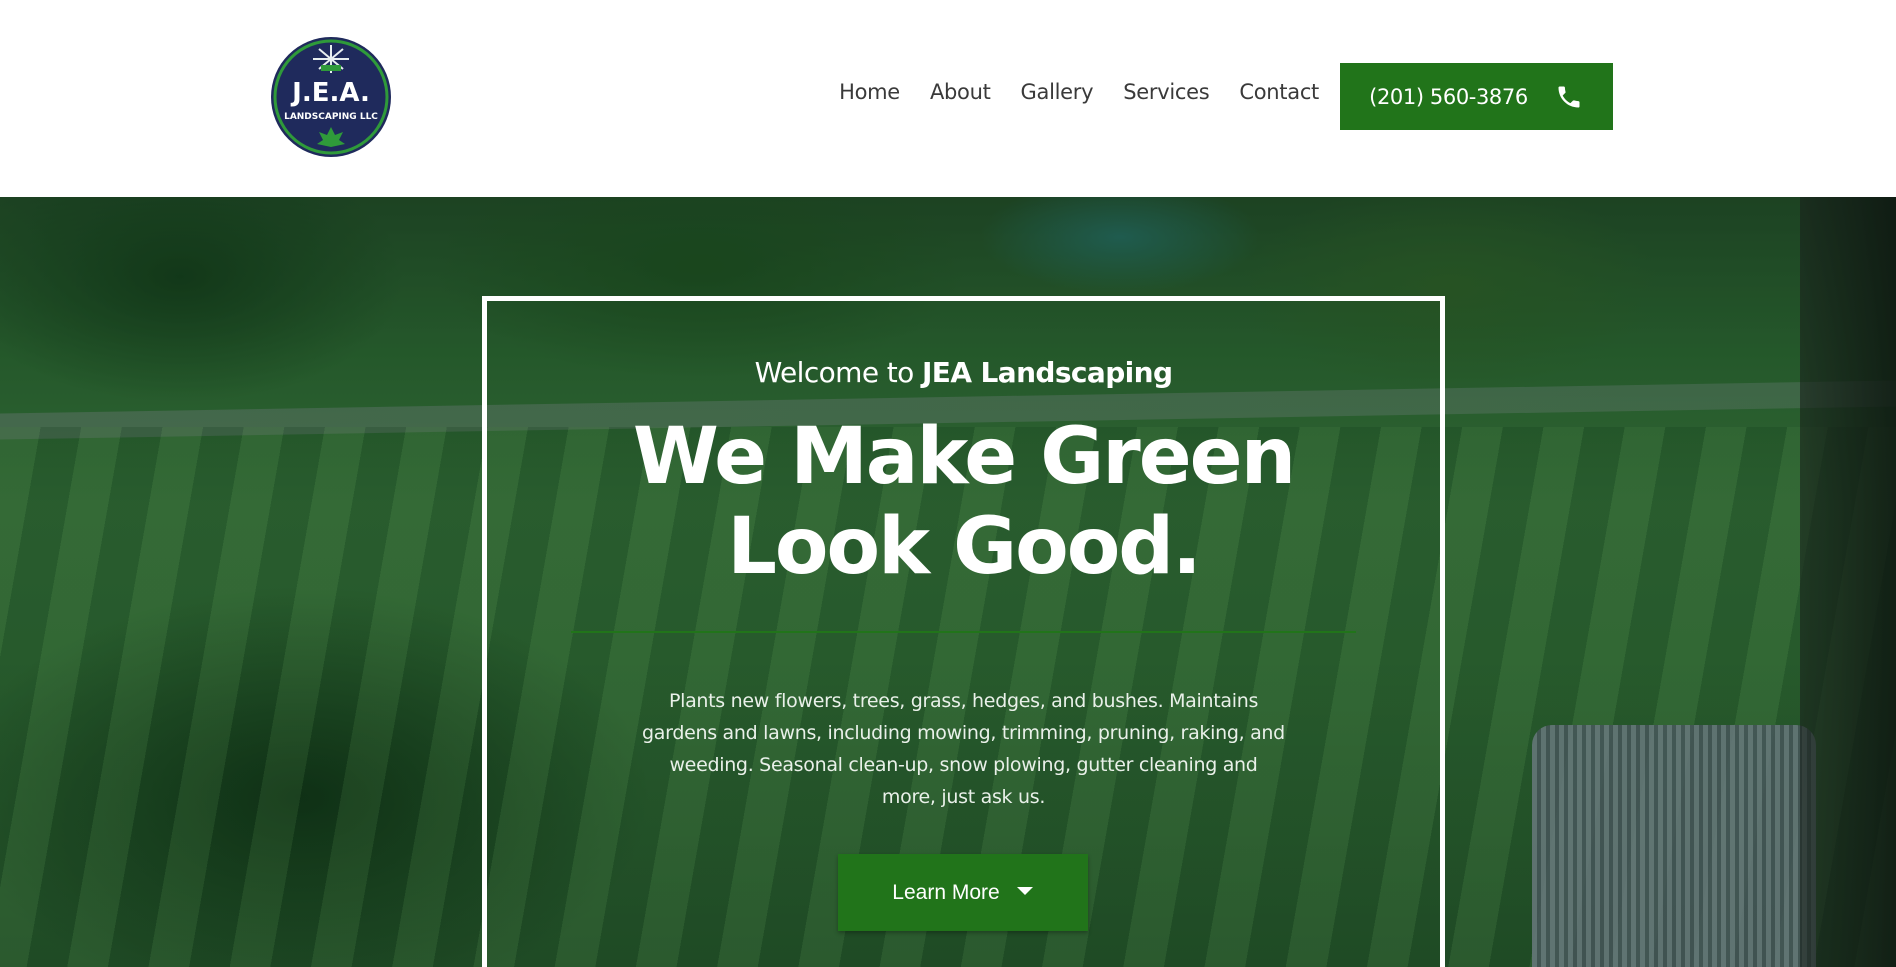 The image size is (1896, 967). I want to click on nav-services: Services, so click(1166, 92).